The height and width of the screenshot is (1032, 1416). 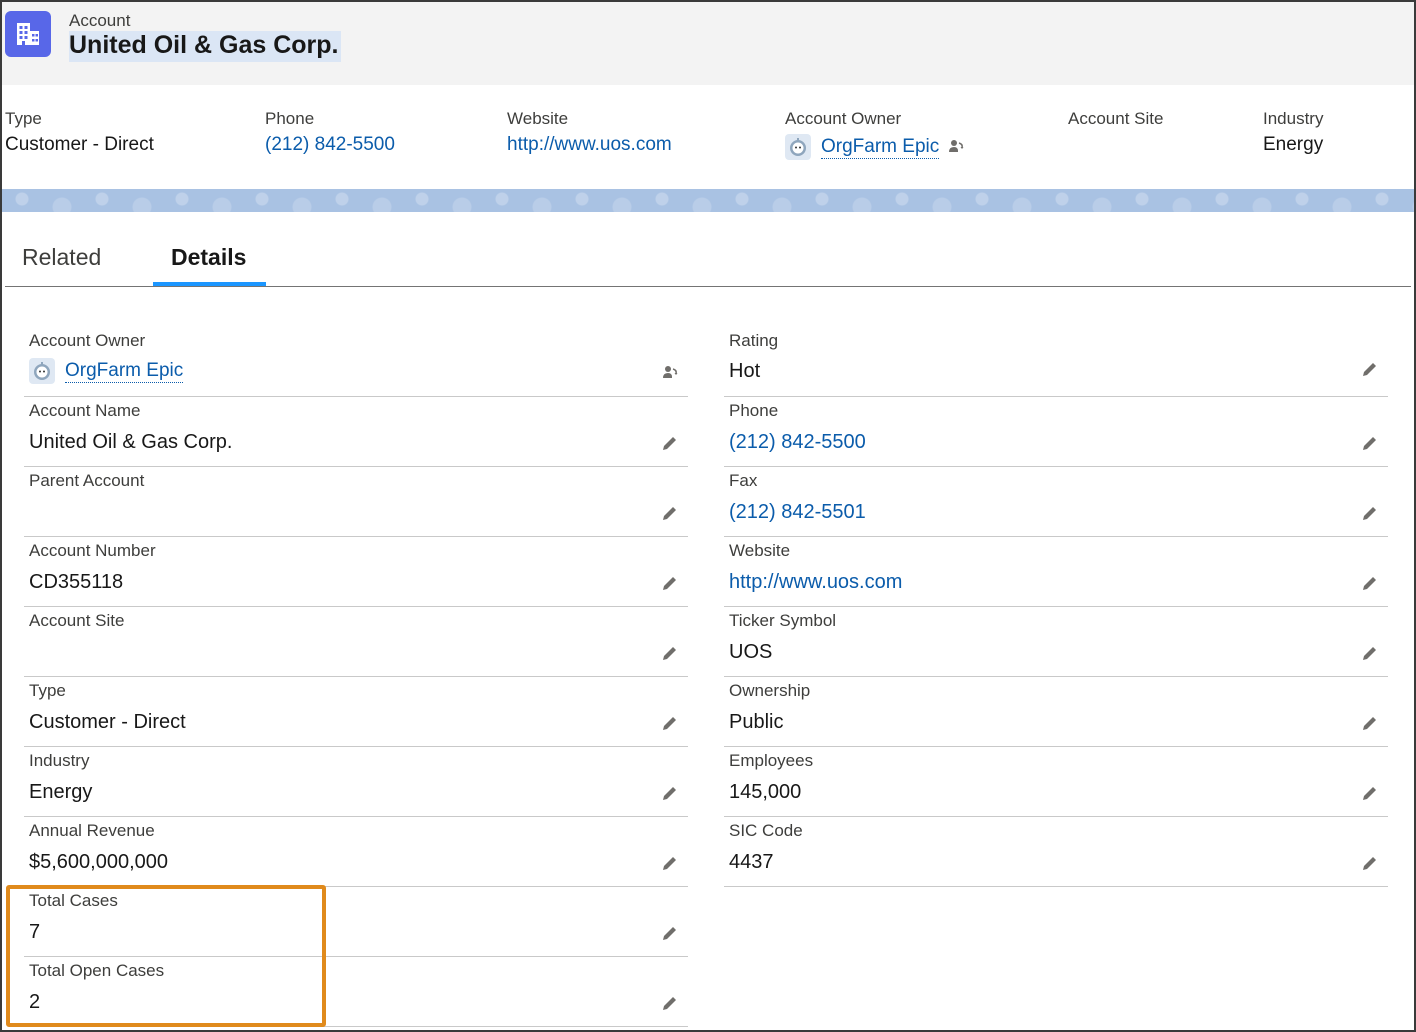 What do you see at coordinates (798, 147) in the screenshot?
I see `avatar` at bounding box center [798, 147].